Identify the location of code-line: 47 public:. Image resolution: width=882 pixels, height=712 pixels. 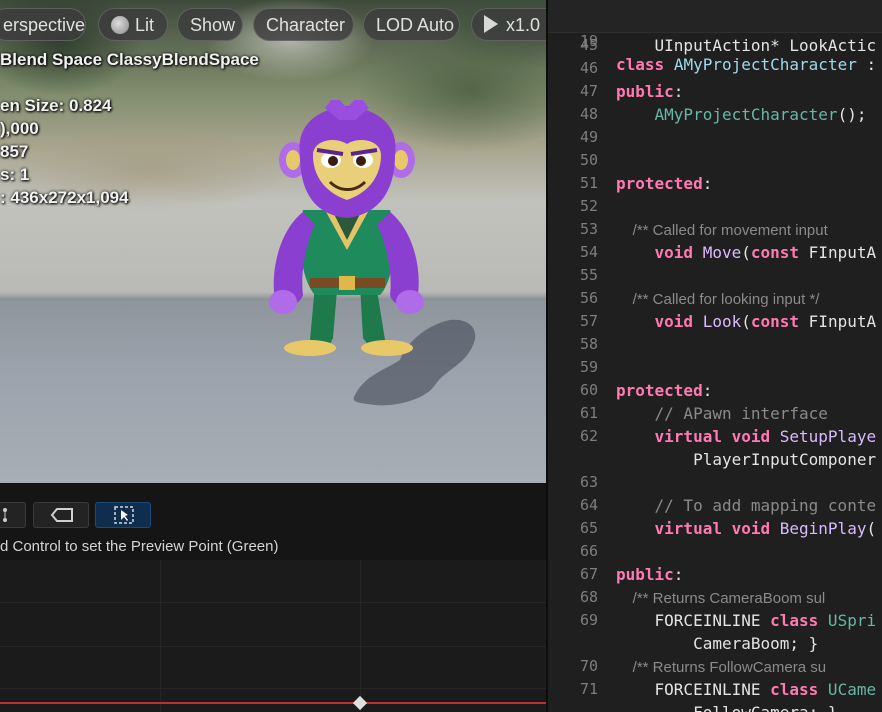
(715, 91).